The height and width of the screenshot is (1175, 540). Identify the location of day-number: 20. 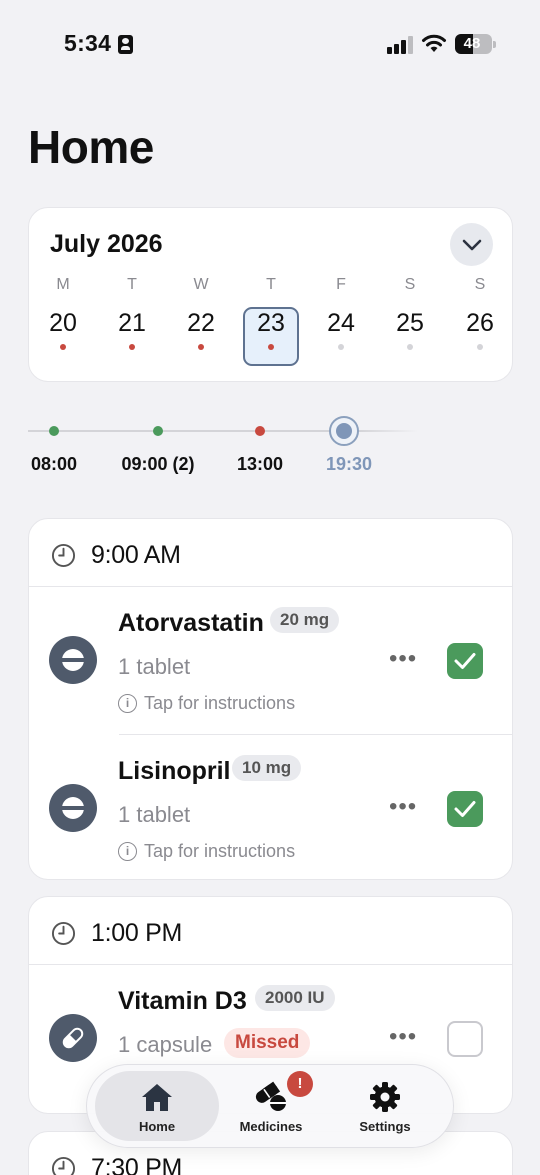
(63, 323).